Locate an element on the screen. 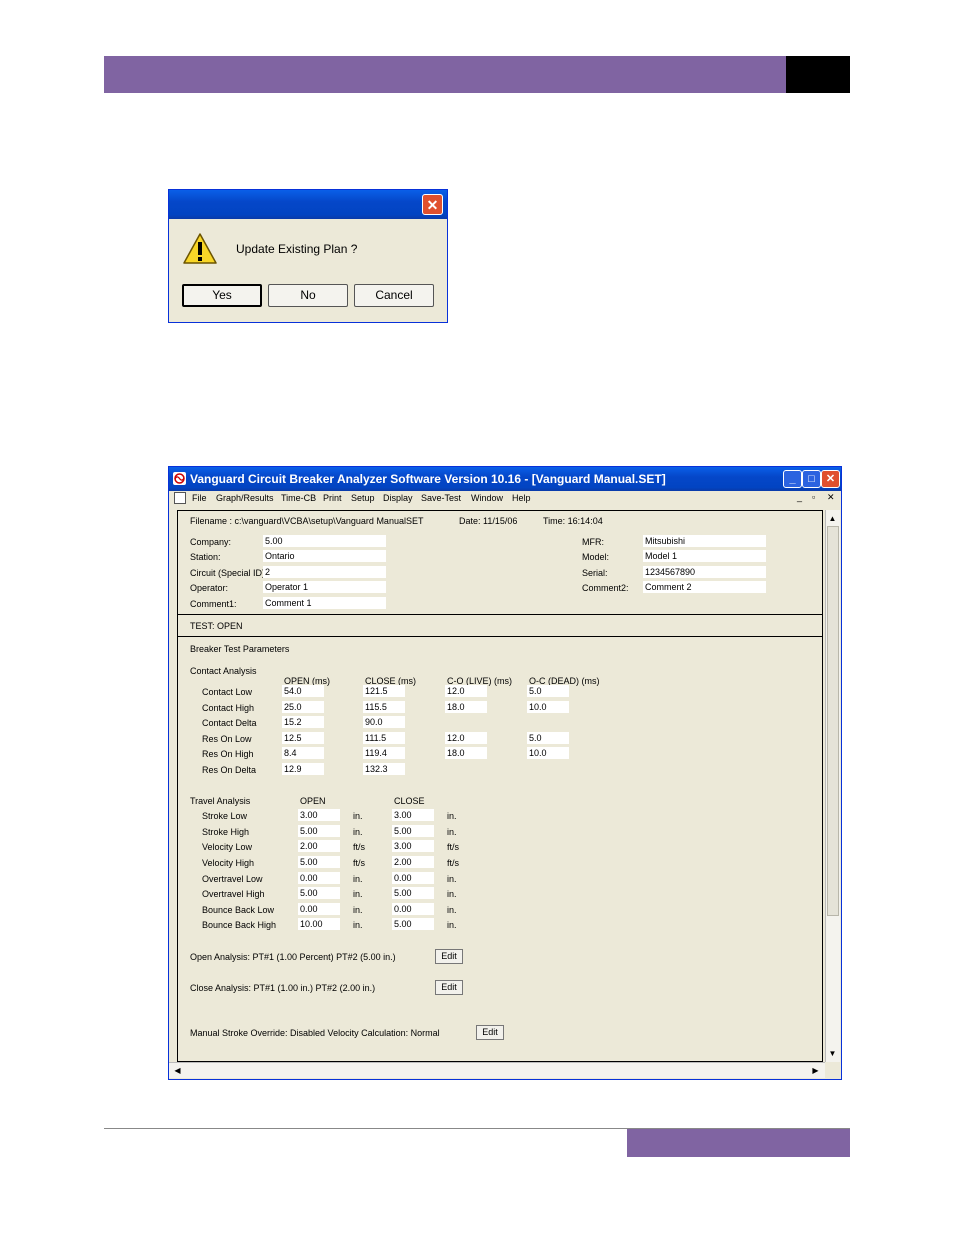  velocity-low-open: 2.00 is located at coordinates (319, 846).